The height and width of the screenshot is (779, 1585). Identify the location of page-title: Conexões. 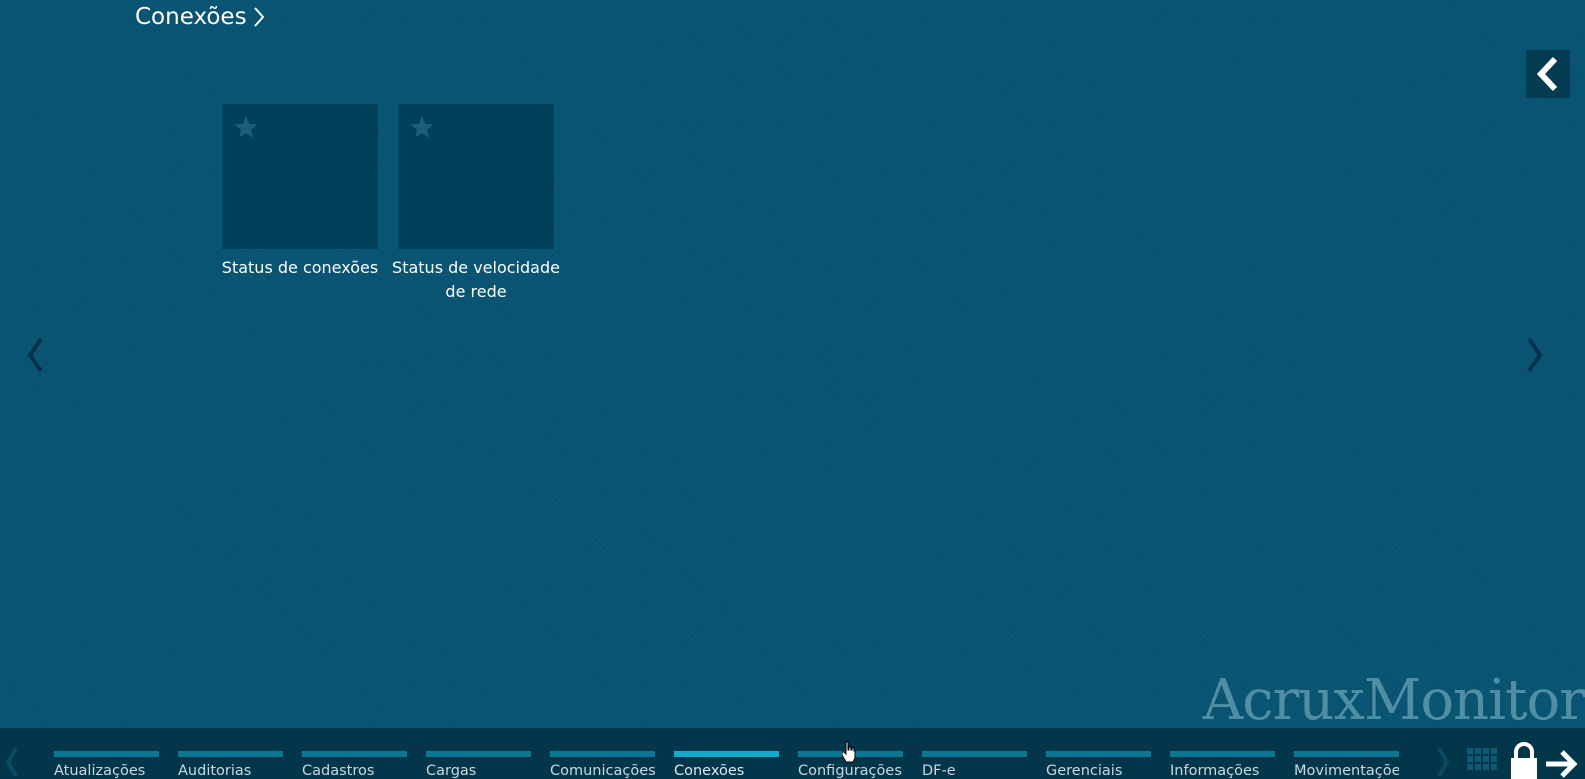
(200, 17).